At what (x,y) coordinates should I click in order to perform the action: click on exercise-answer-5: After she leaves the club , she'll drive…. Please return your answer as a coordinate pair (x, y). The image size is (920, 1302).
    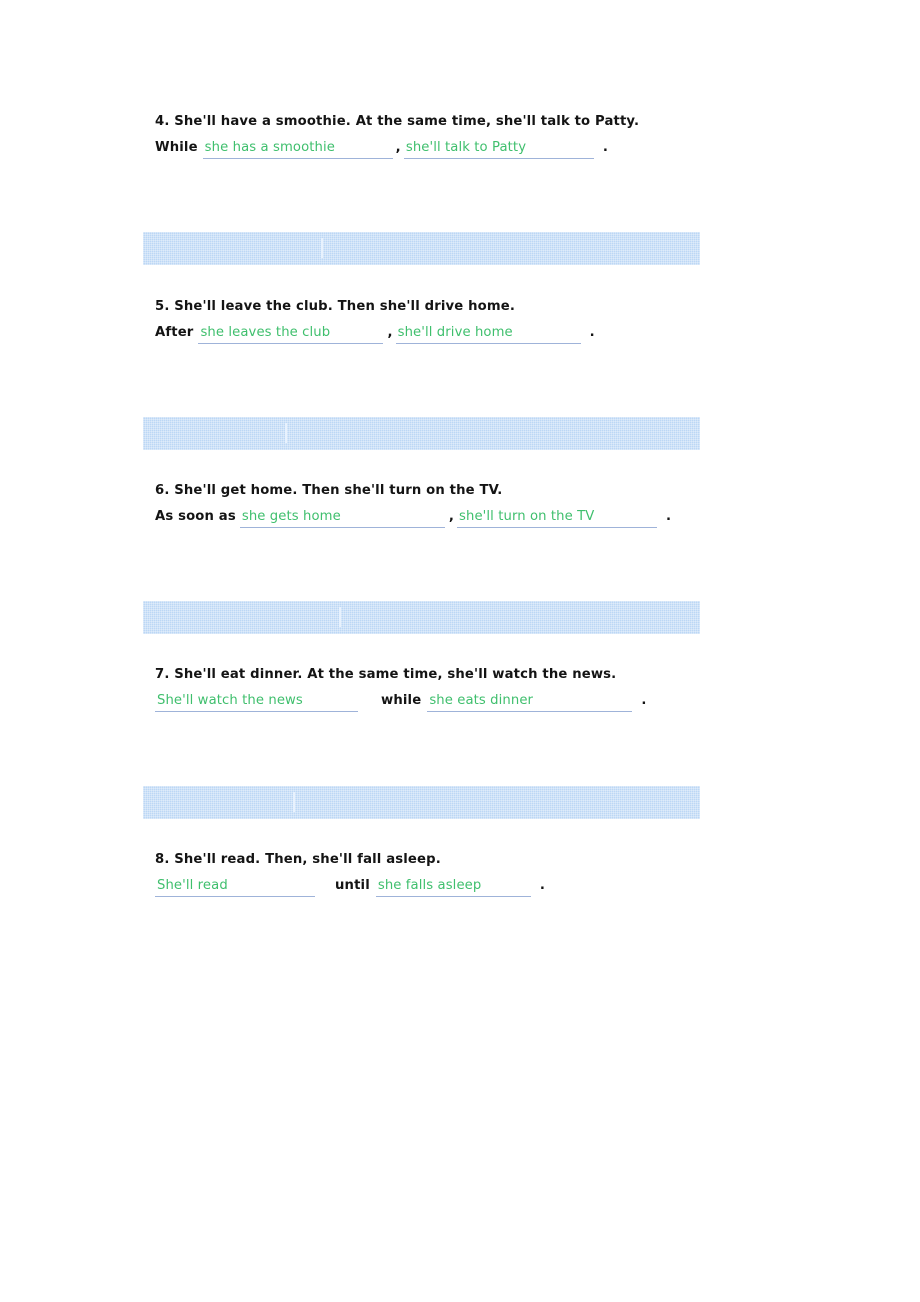
    Looking at the image, I should click on (375, 334).